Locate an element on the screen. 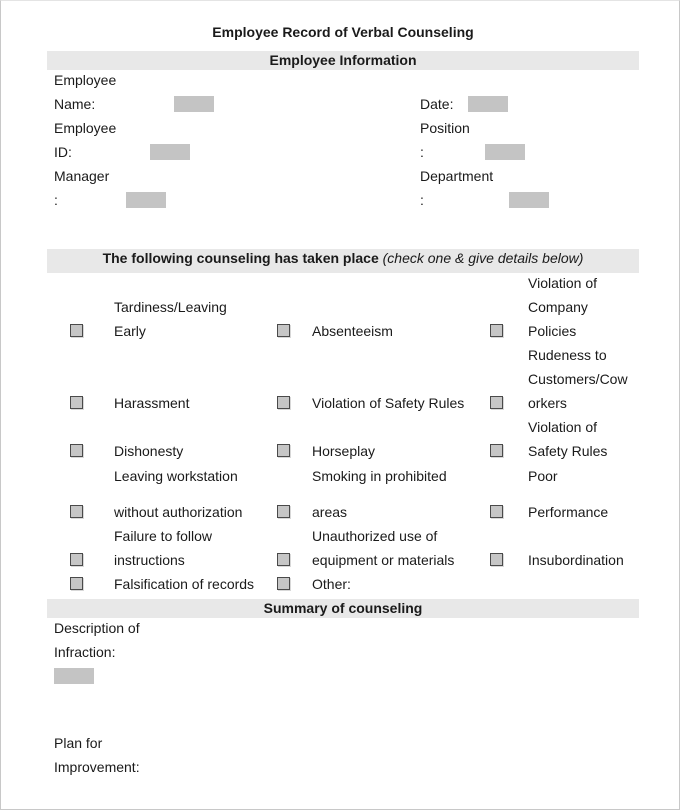  date-field is located at coordinates (488, 104).